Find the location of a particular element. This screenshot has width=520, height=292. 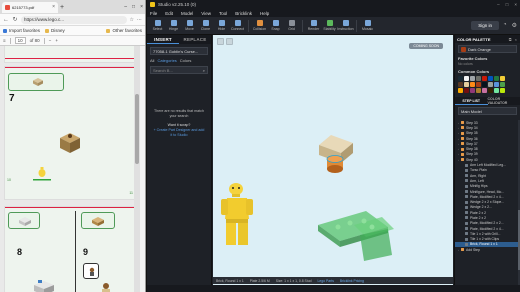

toolbar-stability-button: Stability is located at coordinates (329, 26).